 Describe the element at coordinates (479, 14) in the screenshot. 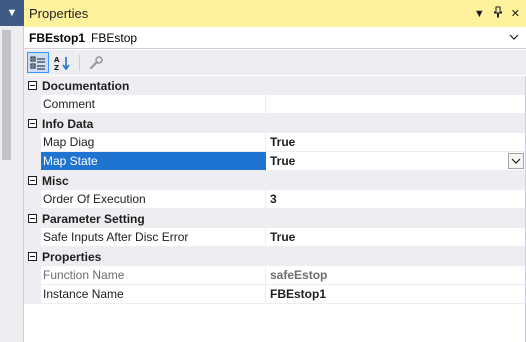

I see `window-position-dropdown-icon: ▼` at that location.